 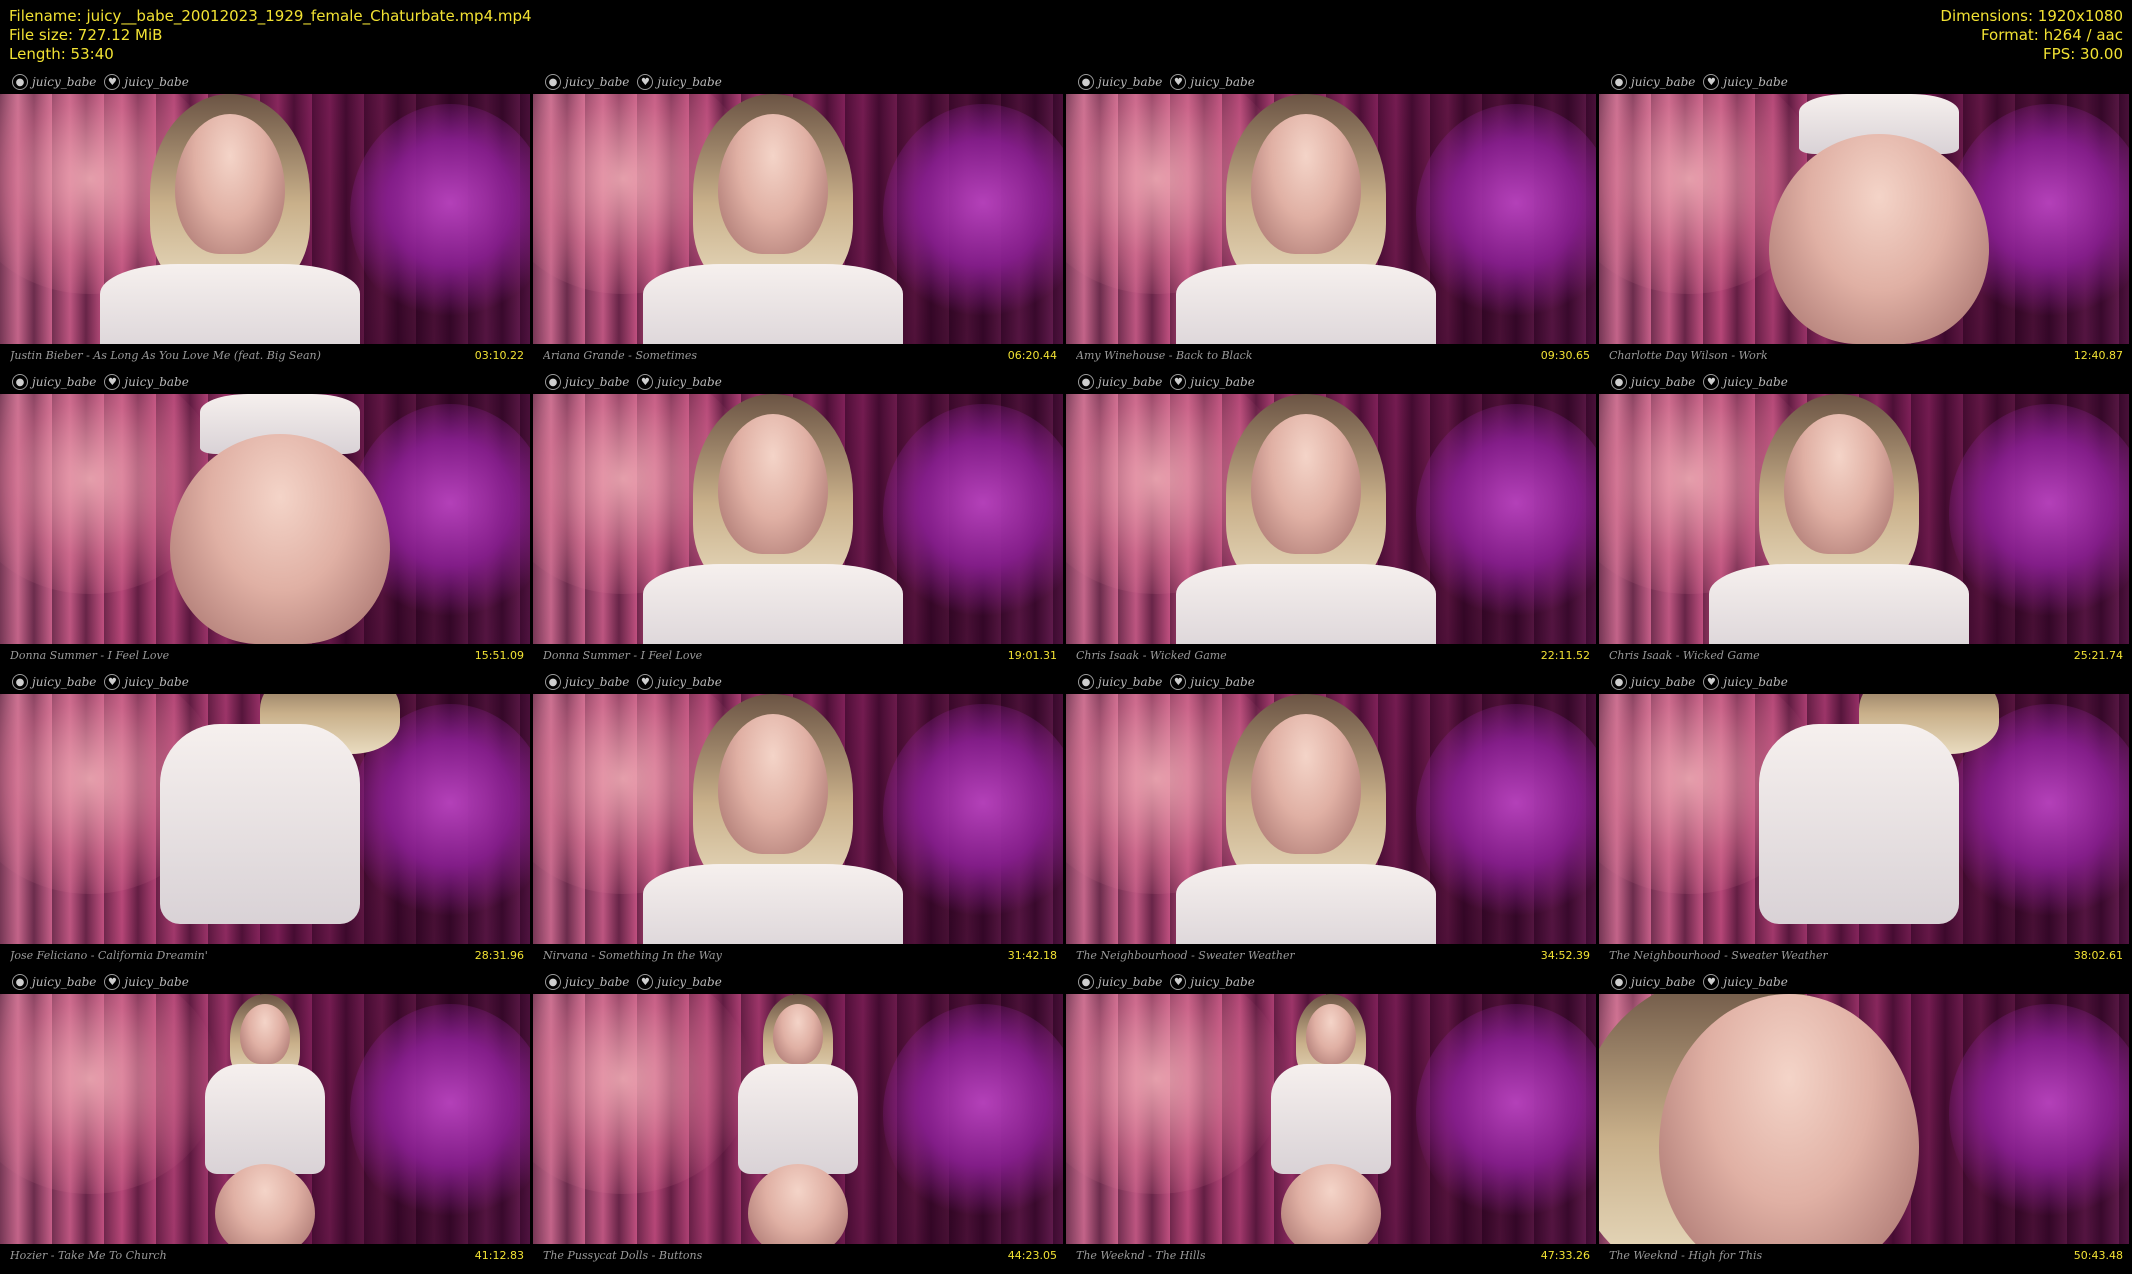 What do you see at coordinates (1032, 955) in the screenshot?
I see `timestamp: 31:42.18` at bounding box center [1032, 955].